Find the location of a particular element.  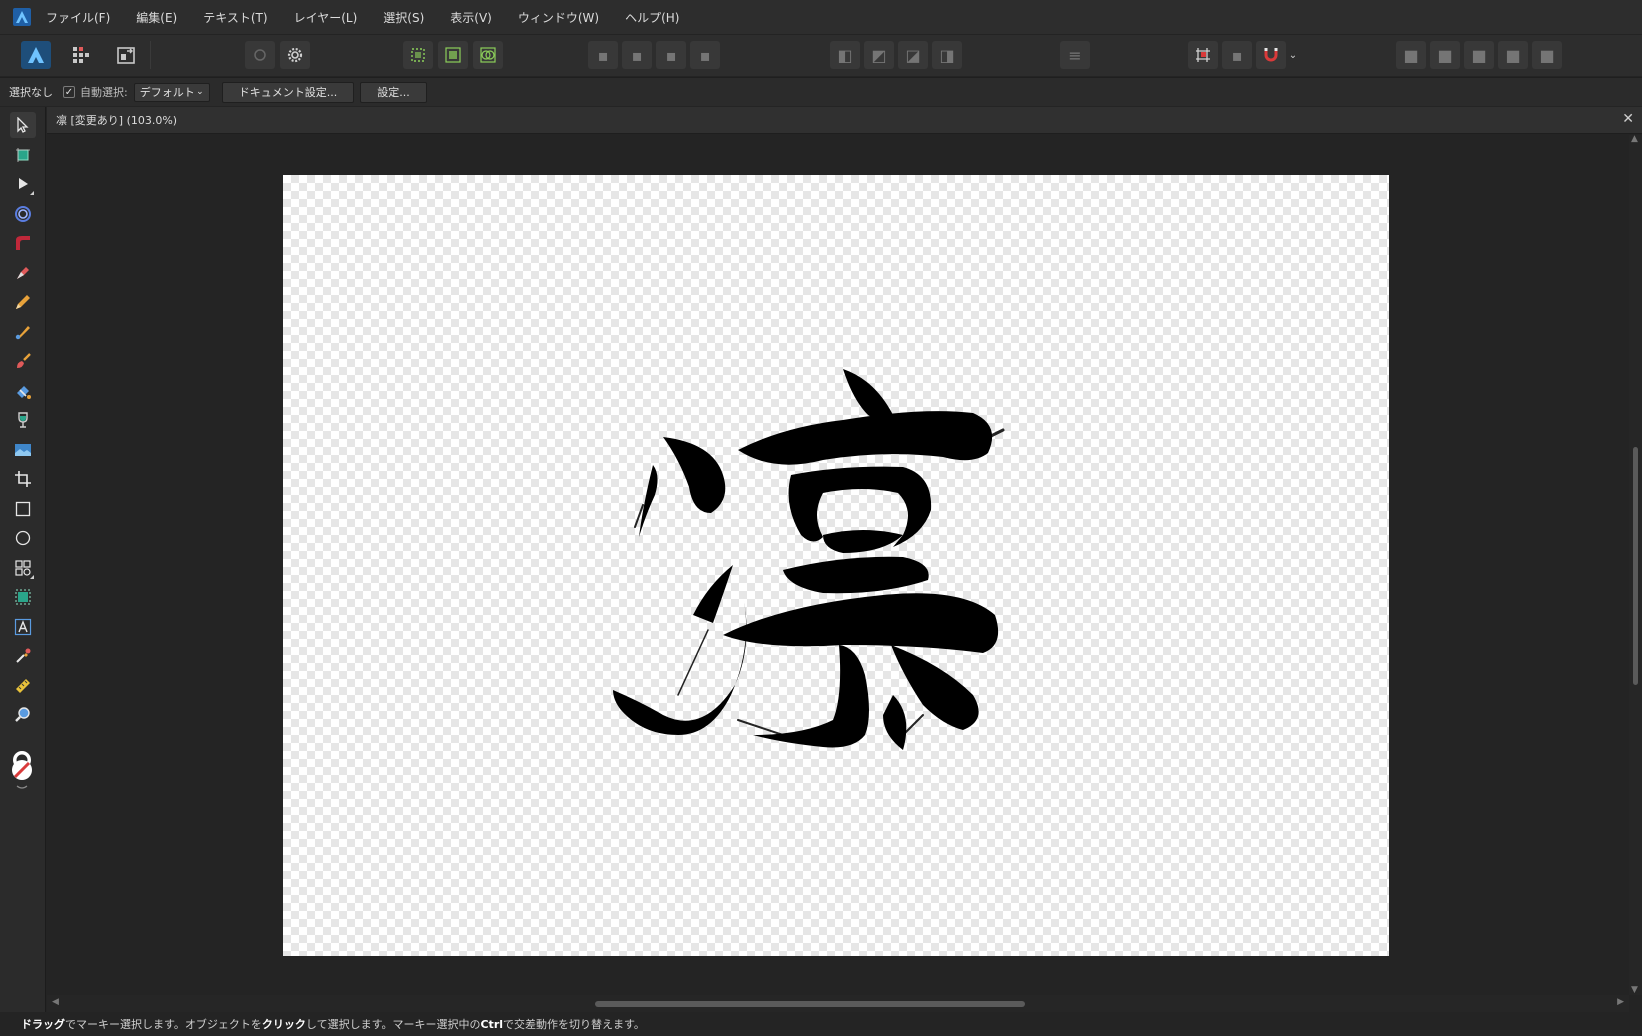

horizontal-scrollbar: ◀ ▶ is located at coordinates (838, 1003).